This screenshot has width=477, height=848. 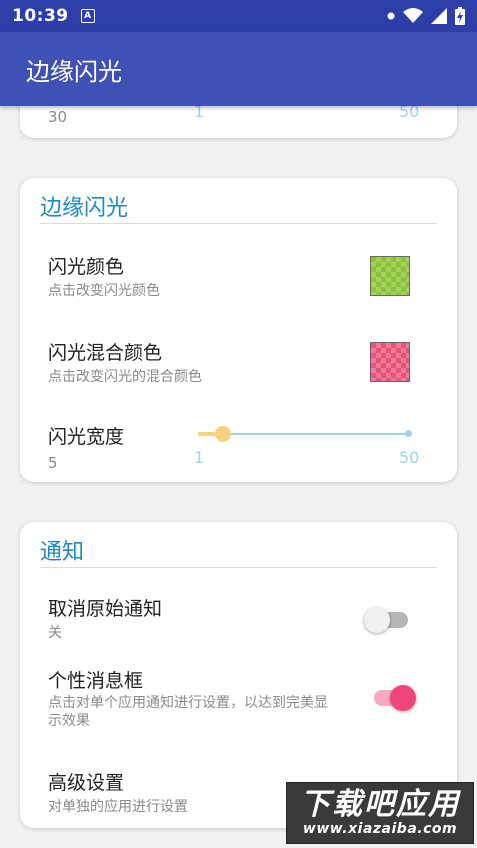 What do you see at coordinates (238, 16) in the screenshot?
I see `status-bar: 10:39 A` at bounding box center [238, 16].